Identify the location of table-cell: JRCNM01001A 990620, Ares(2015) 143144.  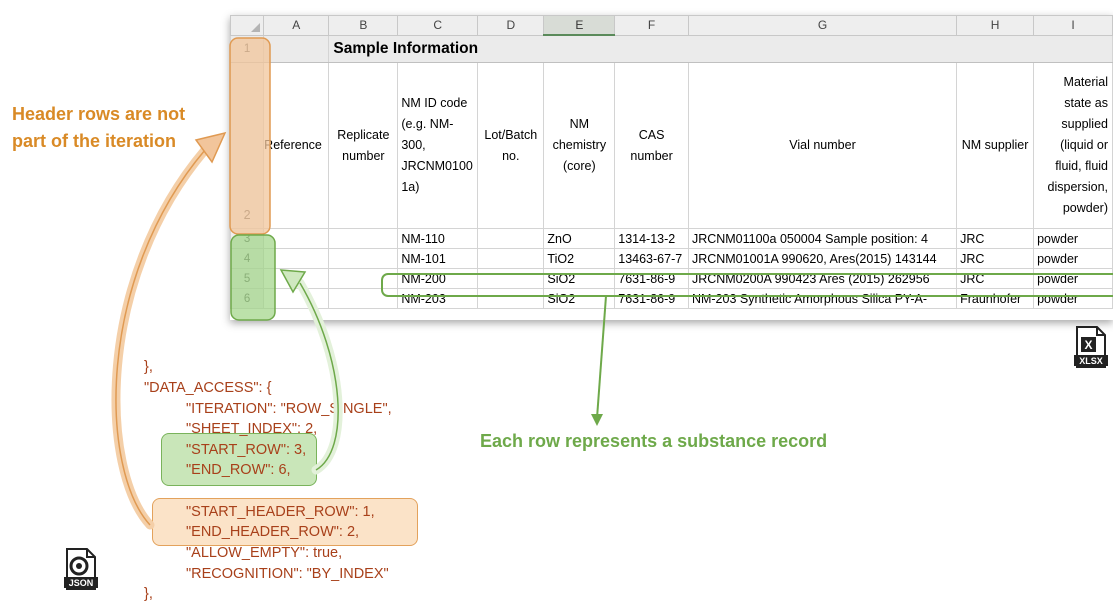
(822, 258).